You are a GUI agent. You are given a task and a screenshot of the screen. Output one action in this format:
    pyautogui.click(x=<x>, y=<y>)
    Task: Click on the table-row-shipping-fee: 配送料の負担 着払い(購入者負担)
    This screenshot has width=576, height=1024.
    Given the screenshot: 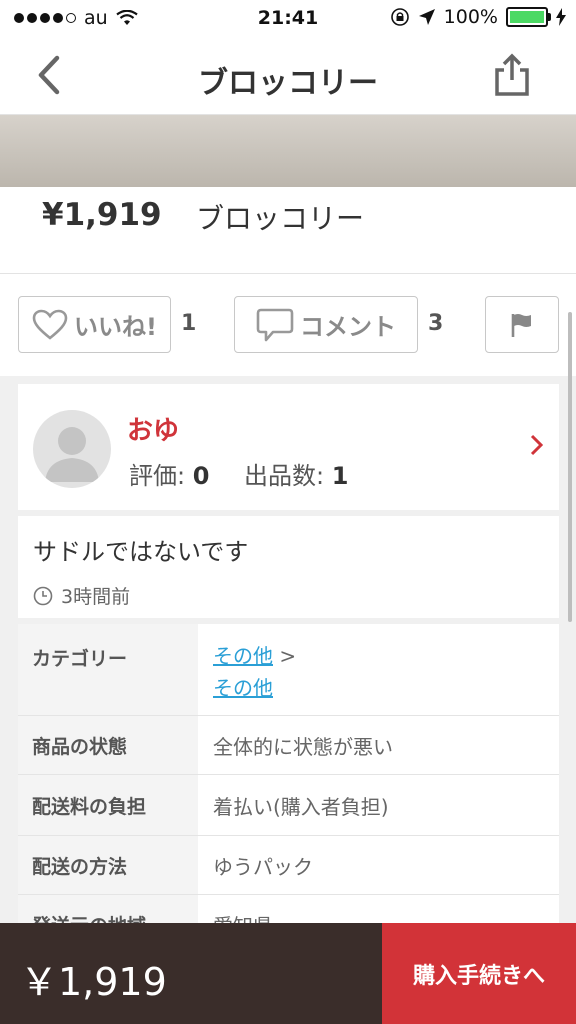 What is the action you would take?
    pyautogui.click(x=288, y=805)
    